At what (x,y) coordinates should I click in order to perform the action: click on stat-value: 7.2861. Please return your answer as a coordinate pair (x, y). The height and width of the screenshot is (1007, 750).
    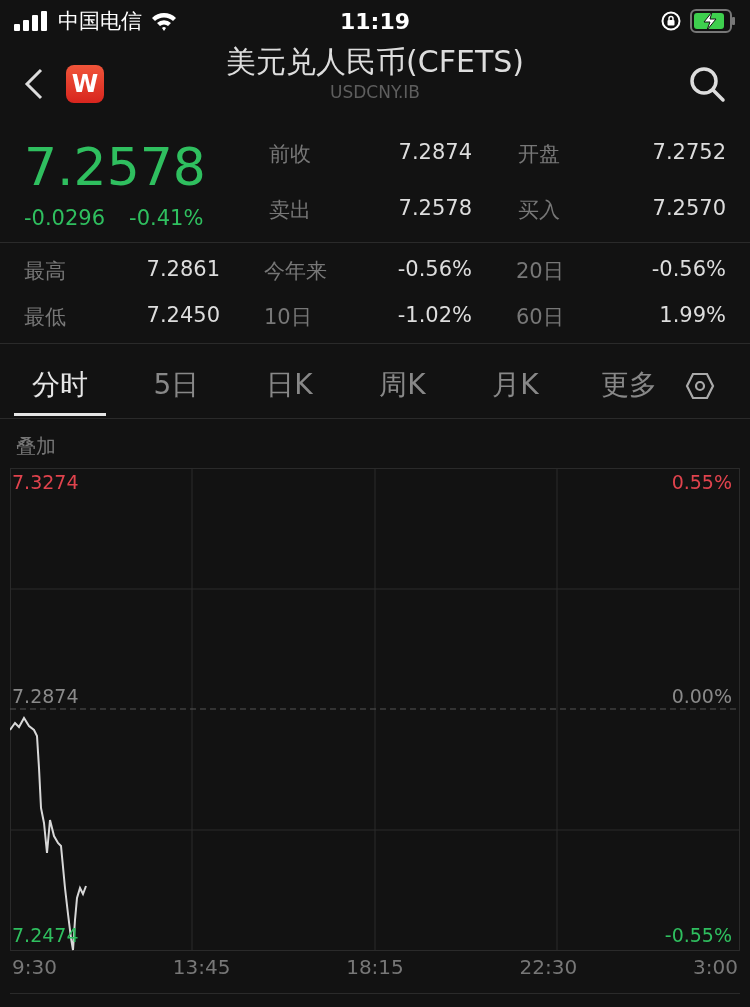
    Looking at the image, I should click on (182, 270).